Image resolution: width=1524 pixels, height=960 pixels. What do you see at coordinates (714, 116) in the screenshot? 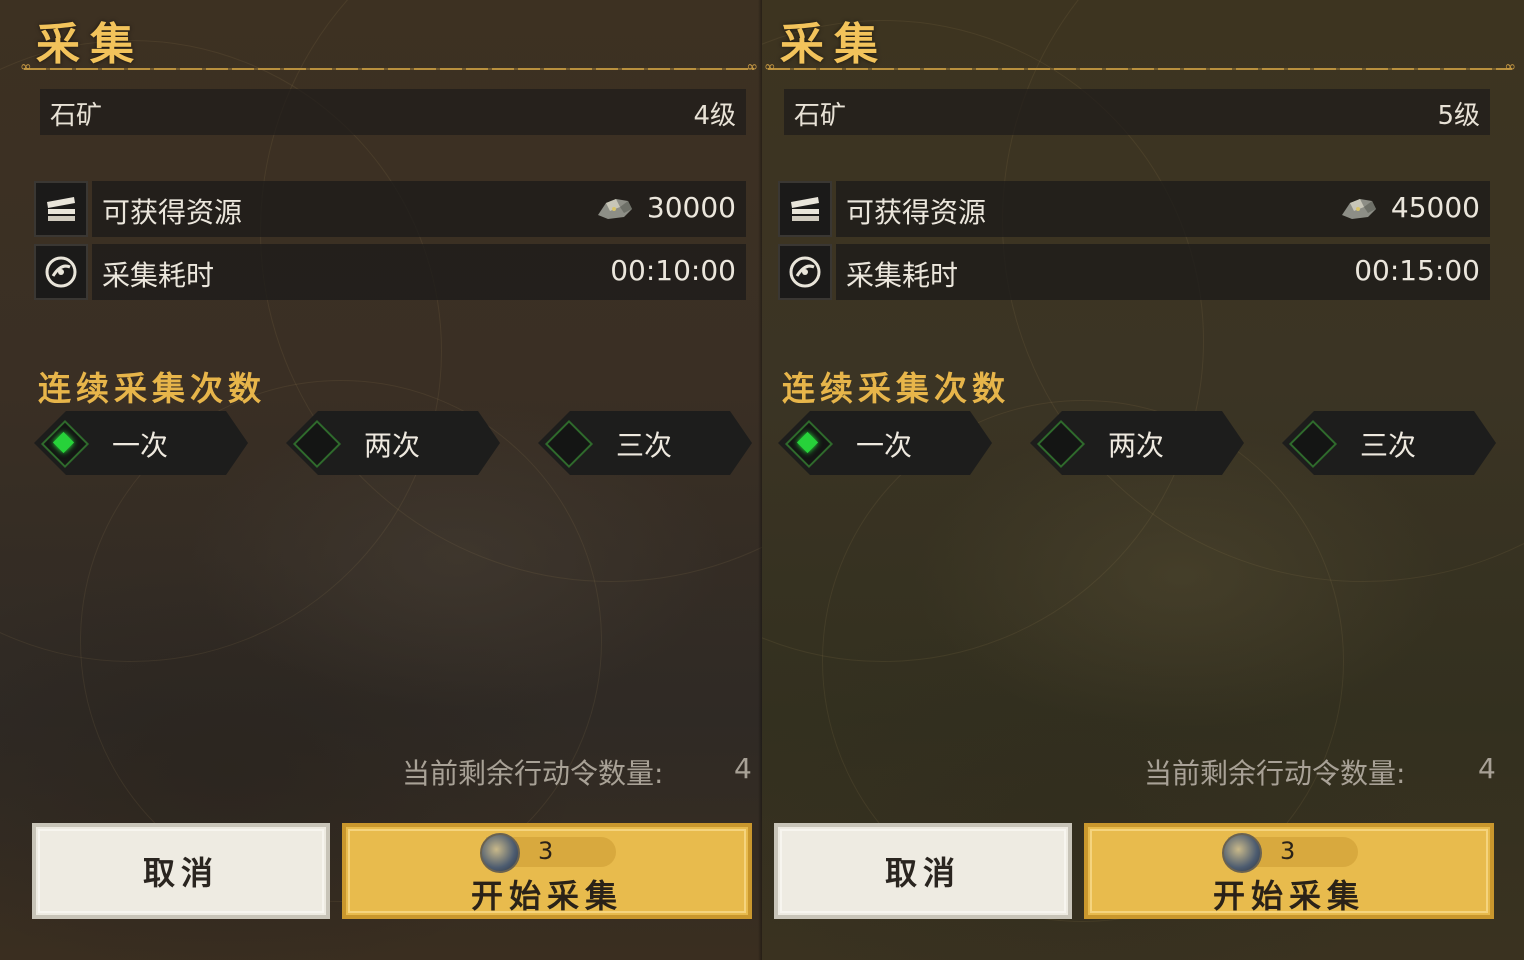
I see `resource-level: 4级` at bounding box center [714, 116].